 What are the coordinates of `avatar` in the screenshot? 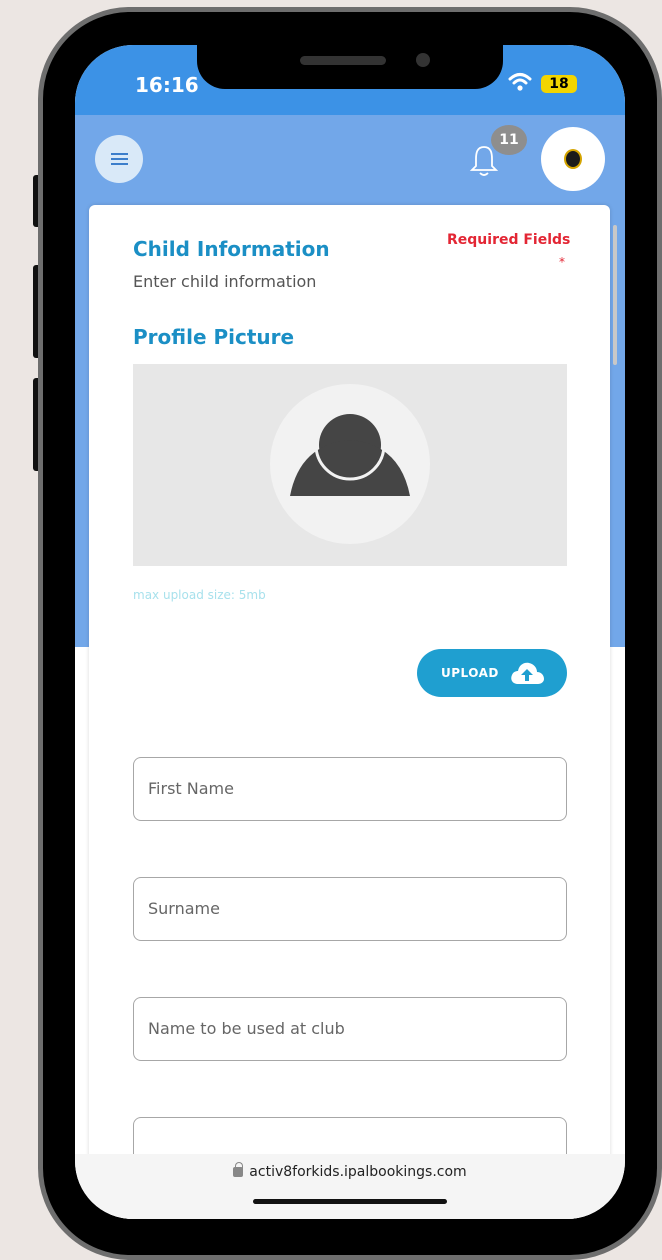 It's located at (573, 159).